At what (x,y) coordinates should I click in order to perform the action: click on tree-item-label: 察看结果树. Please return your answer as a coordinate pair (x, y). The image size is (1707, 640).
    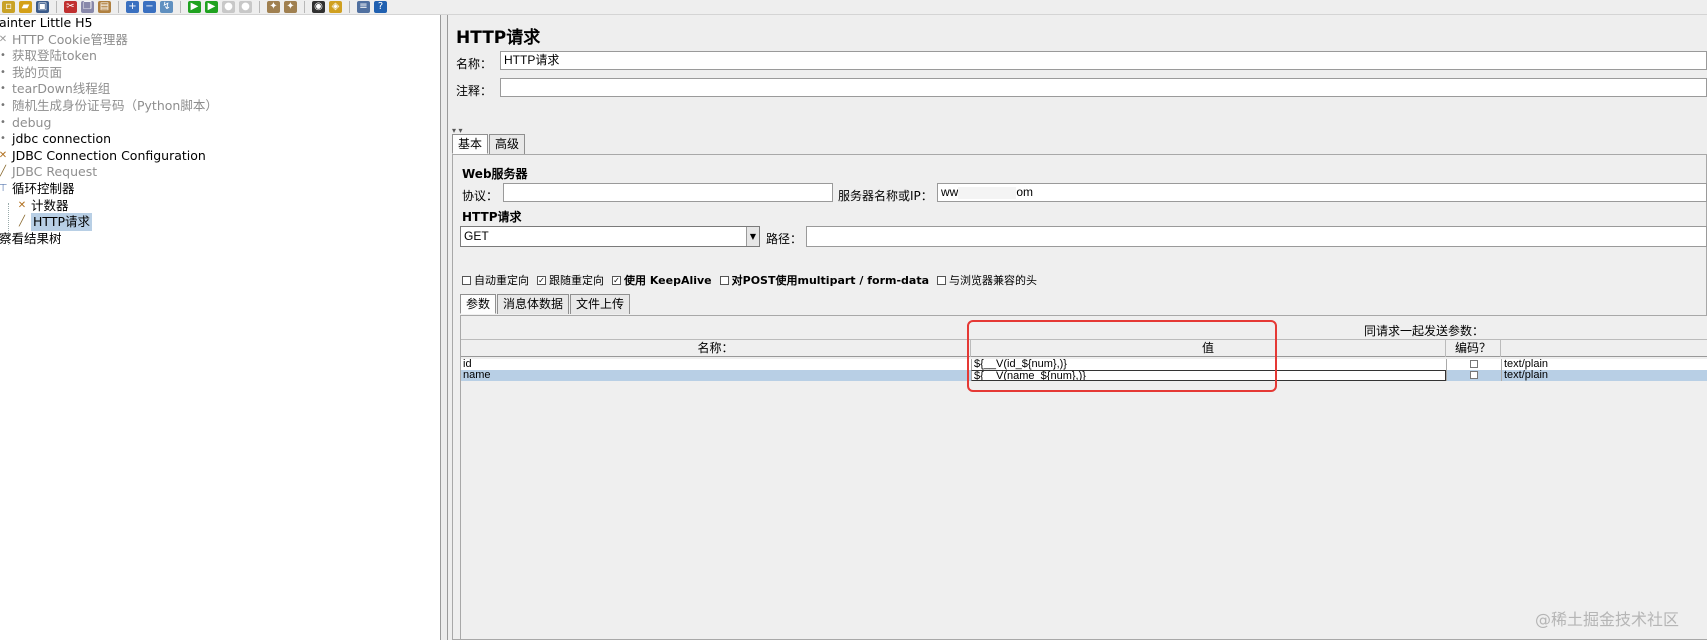
    Looking at the image, I should click on (31, 238).